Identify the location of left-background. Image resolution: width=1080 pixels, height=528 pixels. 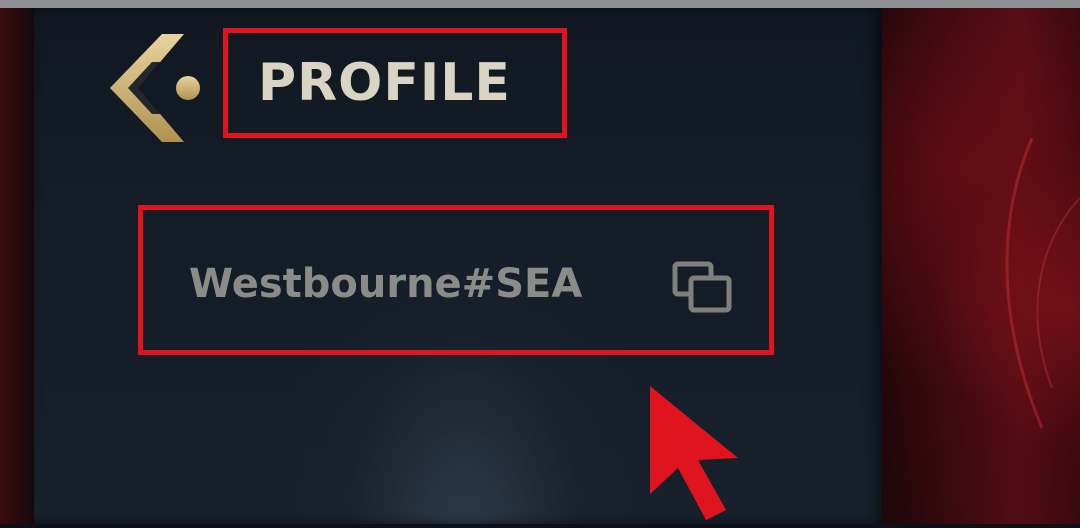
(17, 266).